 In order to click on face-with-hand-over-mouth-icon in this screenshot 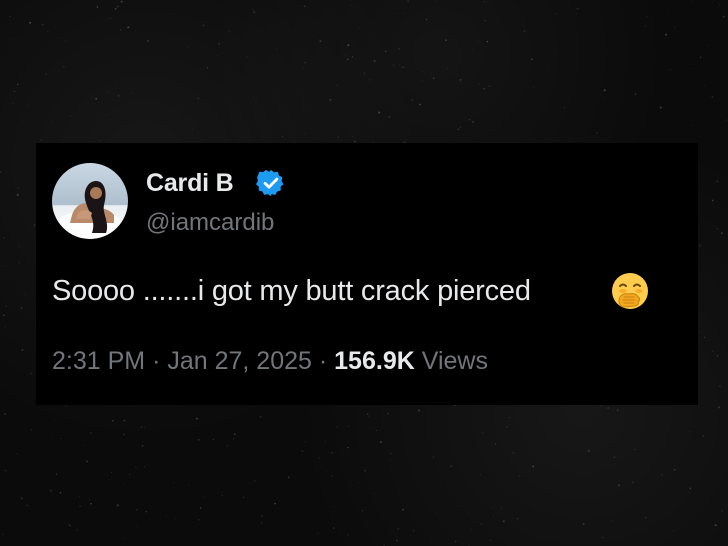, I will do `click(630, 291)`.